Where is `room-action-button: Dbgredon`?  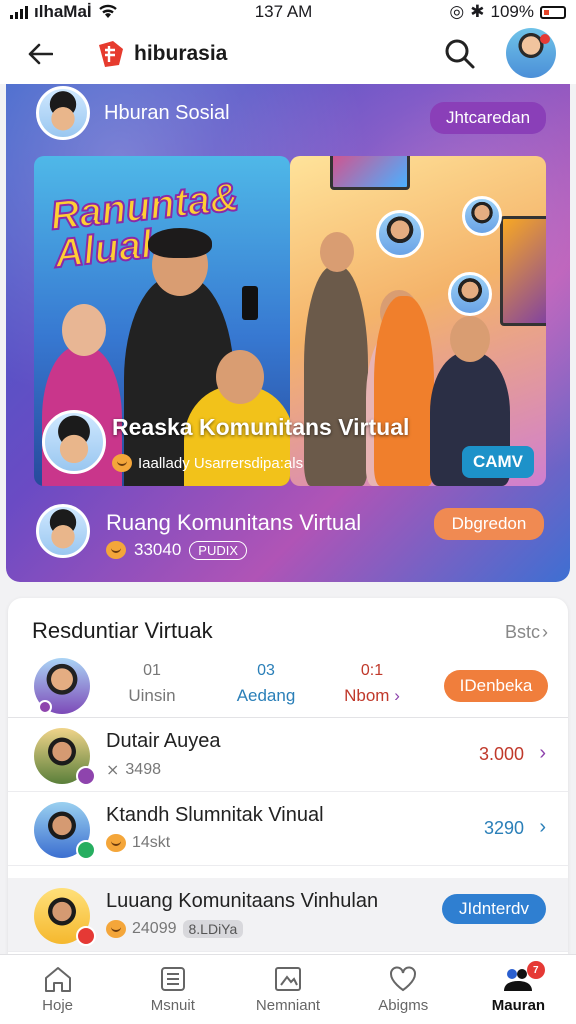 room-action-button: Dbgredon is located at coordinates (489, 524).